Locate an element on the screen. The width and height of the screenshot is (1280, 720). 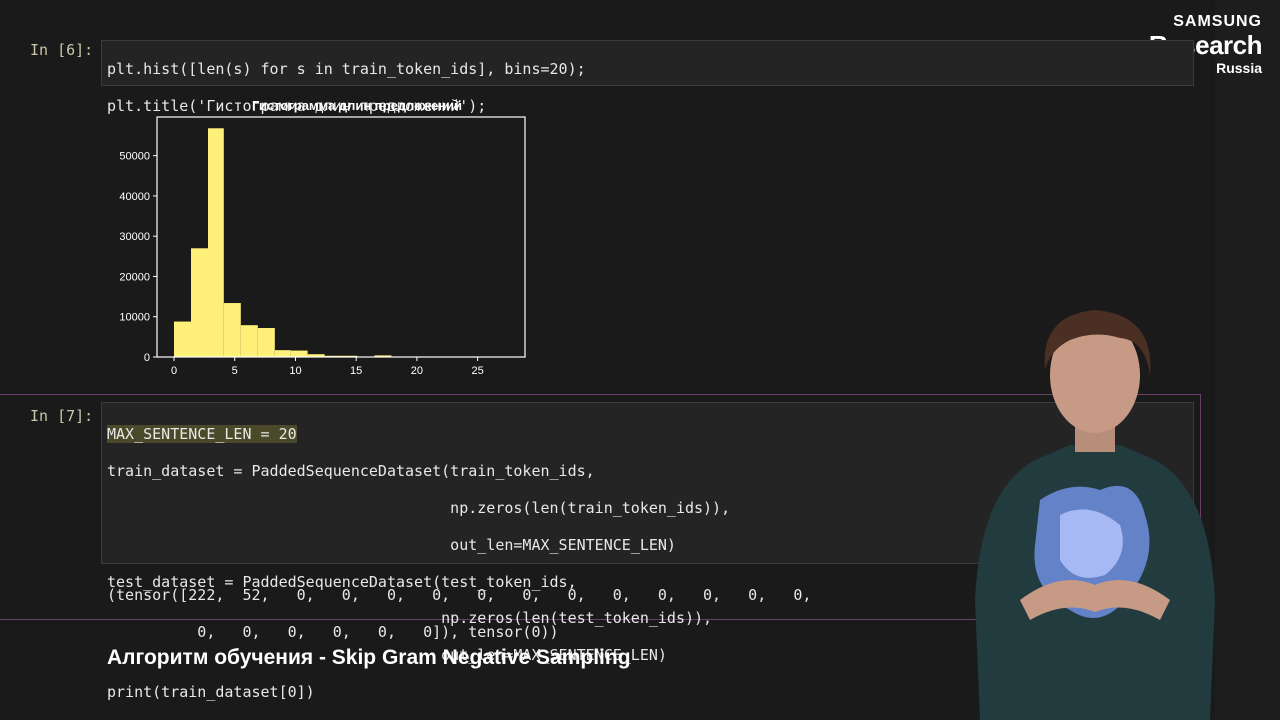
cell7-line-3-text: np.zeros(len(train_token_ids)), is located at coordinates (419, 508).